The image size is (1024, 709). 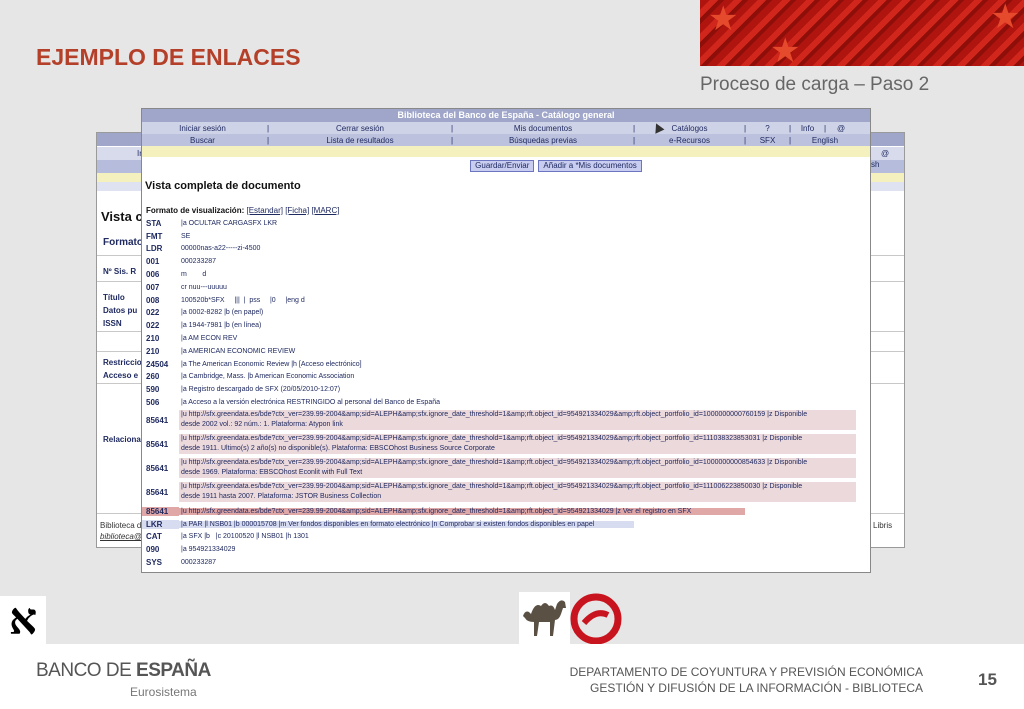 What do you see at coordinates (168, 236) in the screenshot?
I see `table-row: FMT SE` at bounding box center [168, 236].